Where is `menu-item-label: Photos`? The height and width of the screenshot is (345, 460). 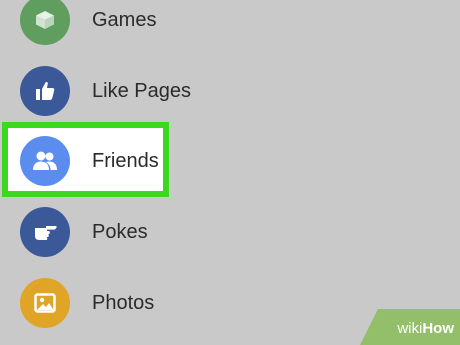
menu-item-label: Photos is located at coordinates (123, 303).